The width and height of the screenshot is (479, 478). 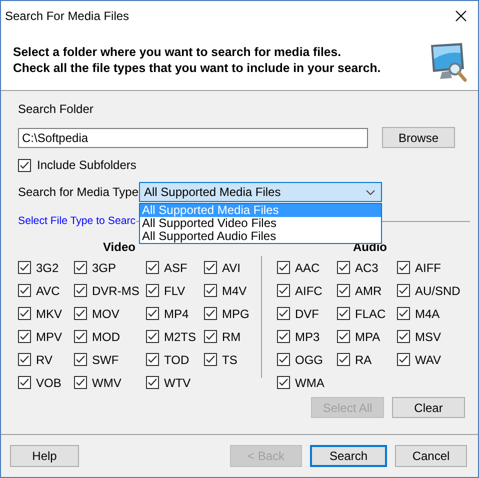 What do you see at coordinates (44, 456) in the screenshot?
I see `help-button: Help` at bounding box center [44, 456].